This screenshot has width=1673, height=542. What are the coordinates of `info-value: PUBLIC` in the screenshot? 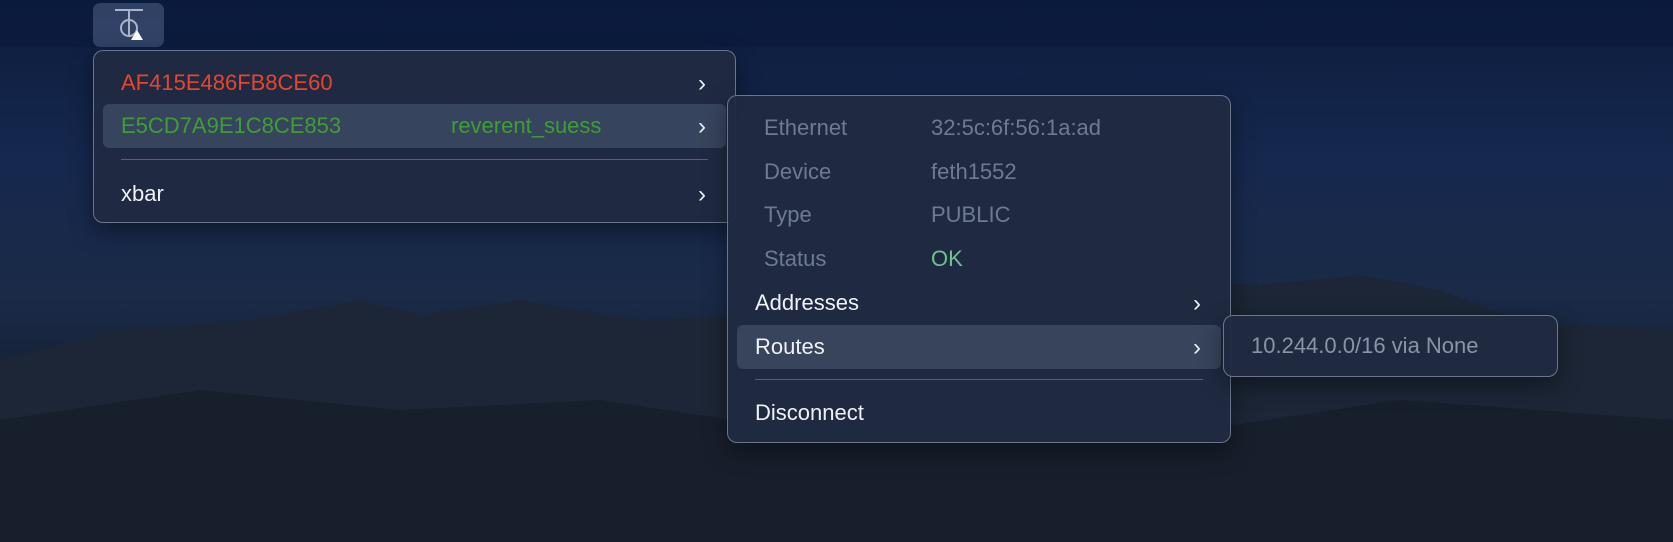 It's located at (971, 214).